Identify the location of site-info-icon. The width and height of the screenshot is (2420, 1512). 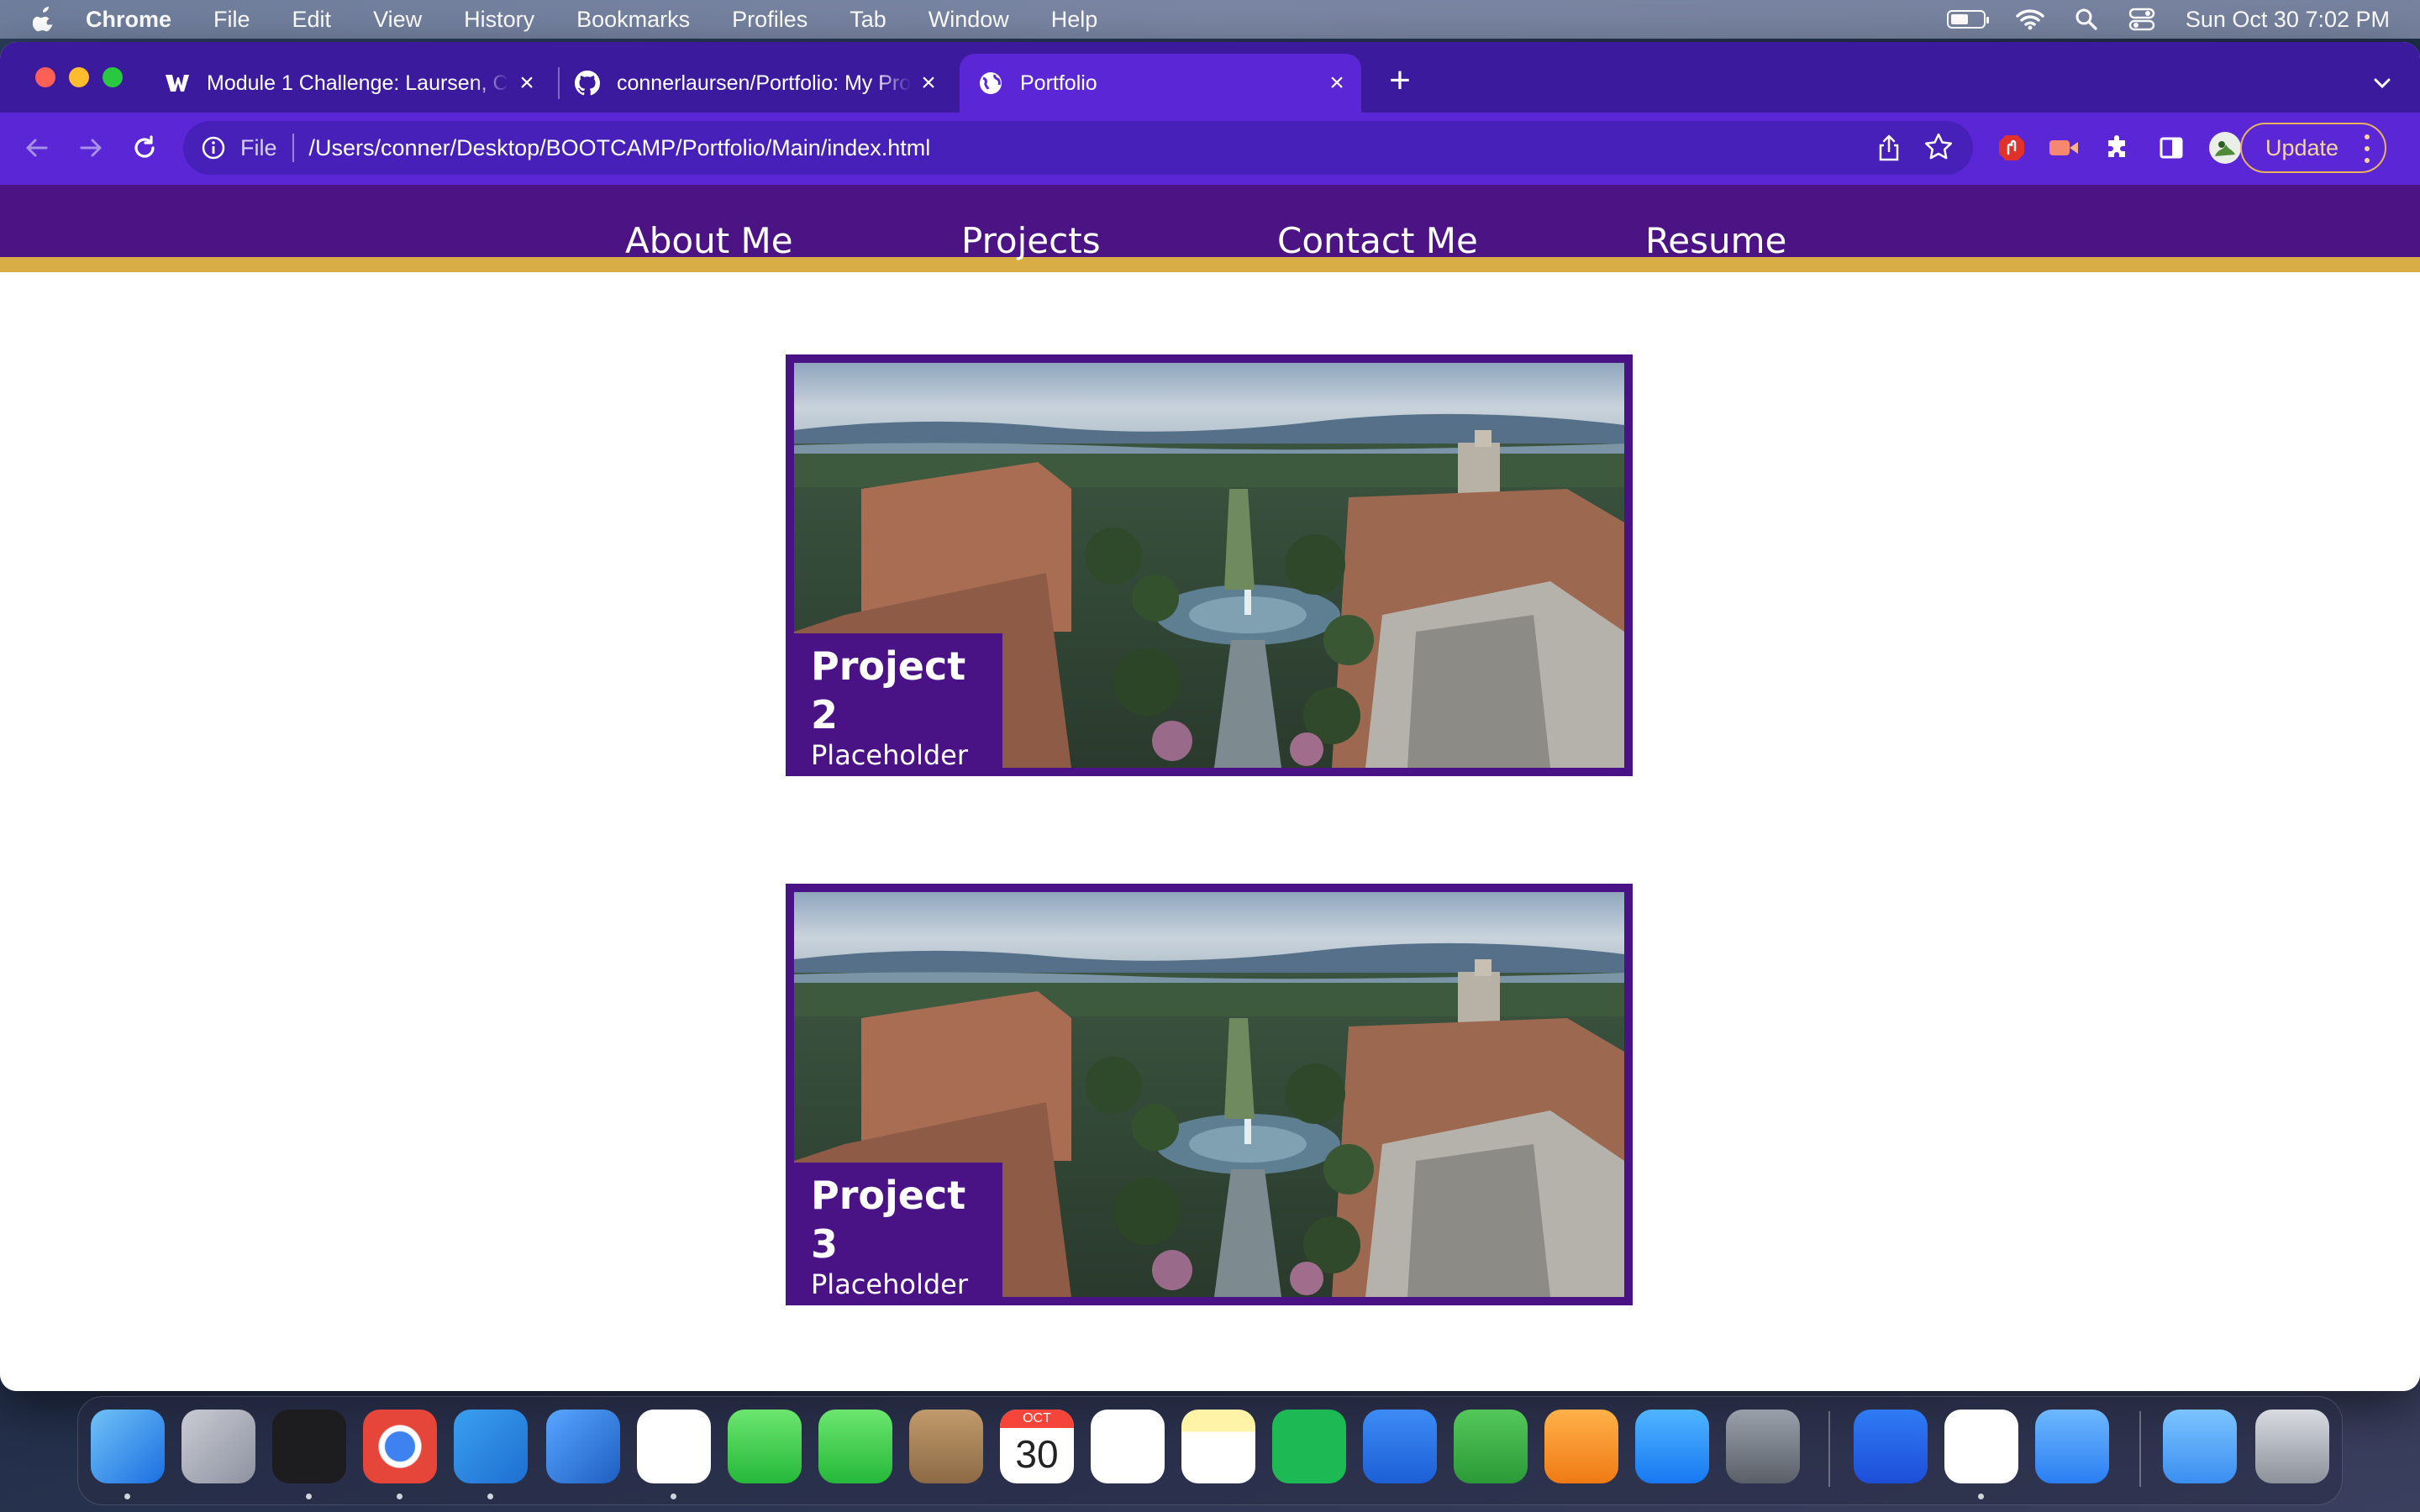
(214, 148).